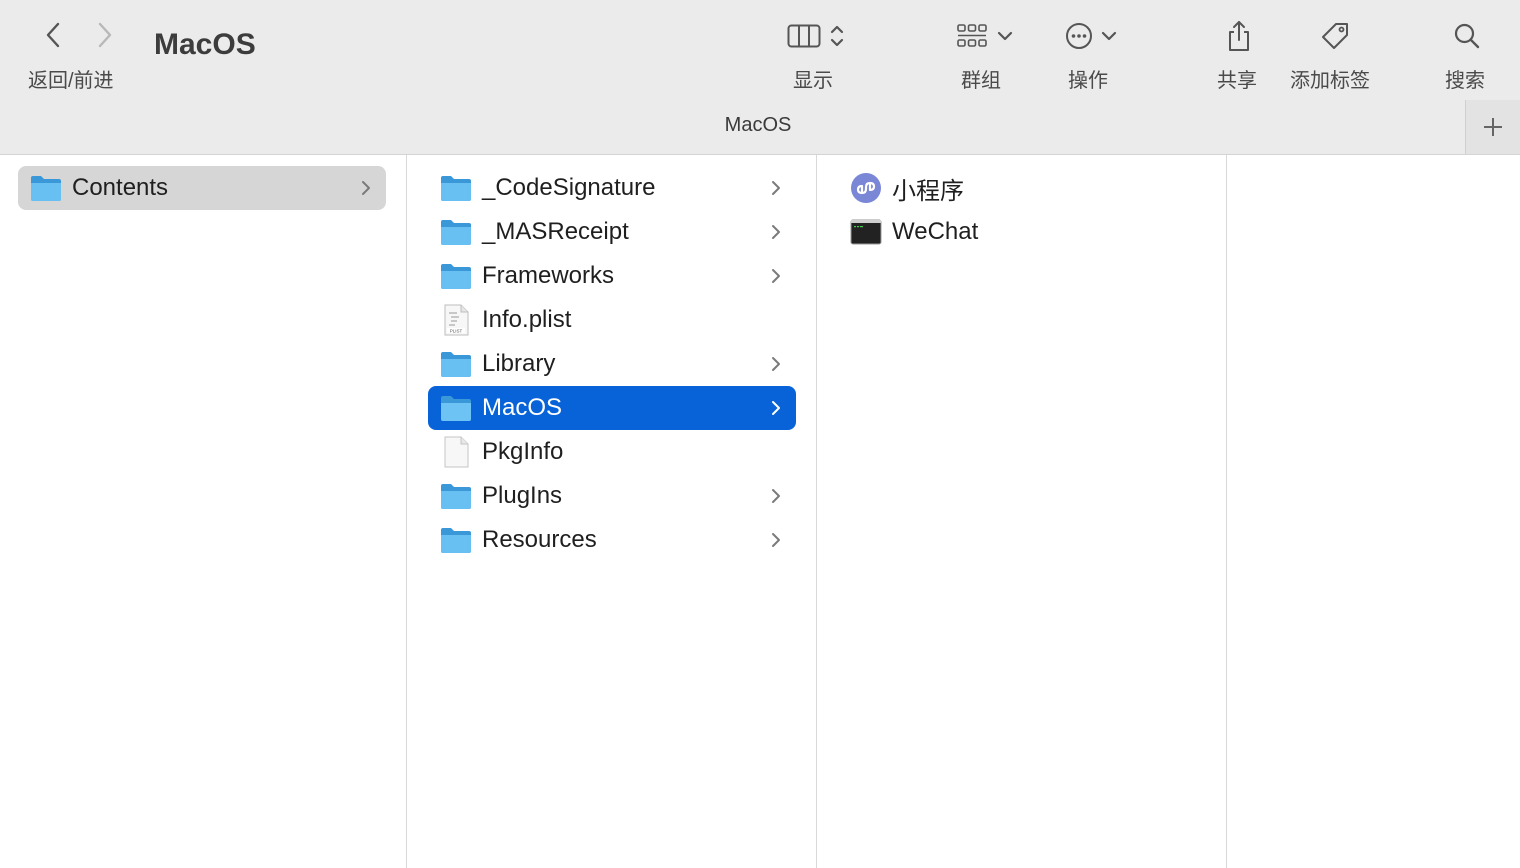 This screenshot has width=1520, height=868. What do you see at coordinates (1465, 81) in the screenshot?
I see `search-label: 搜索` at bounding box center [1465, 81].